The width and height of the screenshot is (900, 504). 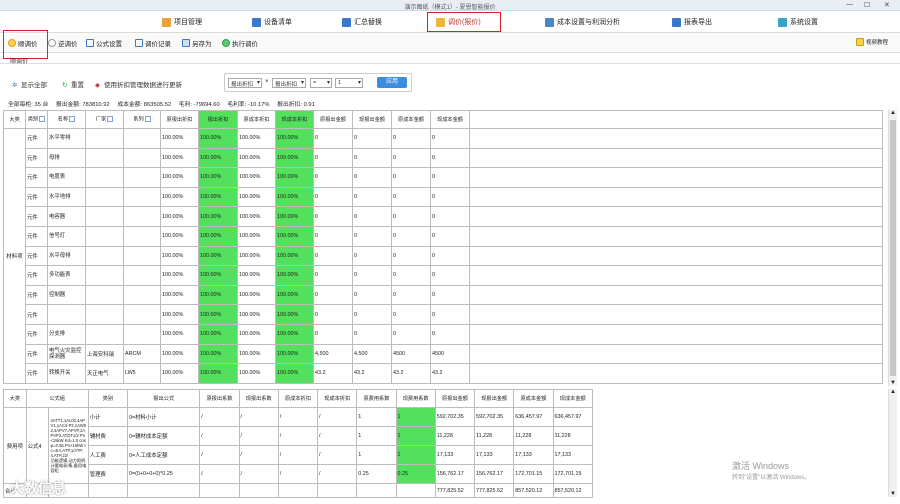 What do you see at coordinates (349, 83) in the screenshot?
I see `filter-value-input: 1` at bounding box center [349, 83].